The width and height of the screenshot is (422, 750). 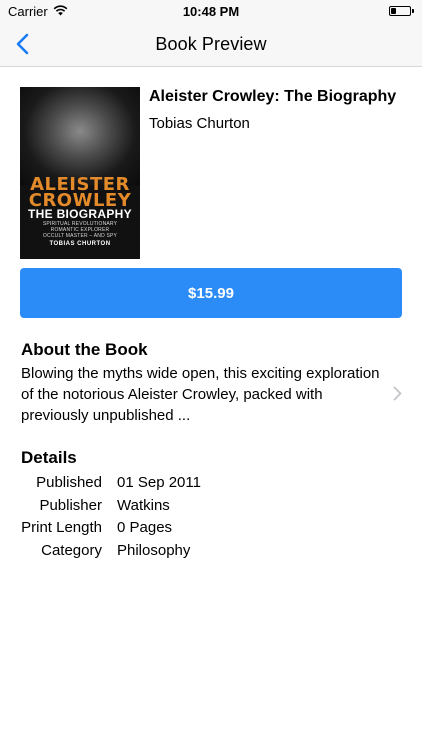 What do you see at coordinates (80, 214) in the screenshot?
I see `cover-subtitle: THE BIOGRAPHY` at bounding box center [80, 214].